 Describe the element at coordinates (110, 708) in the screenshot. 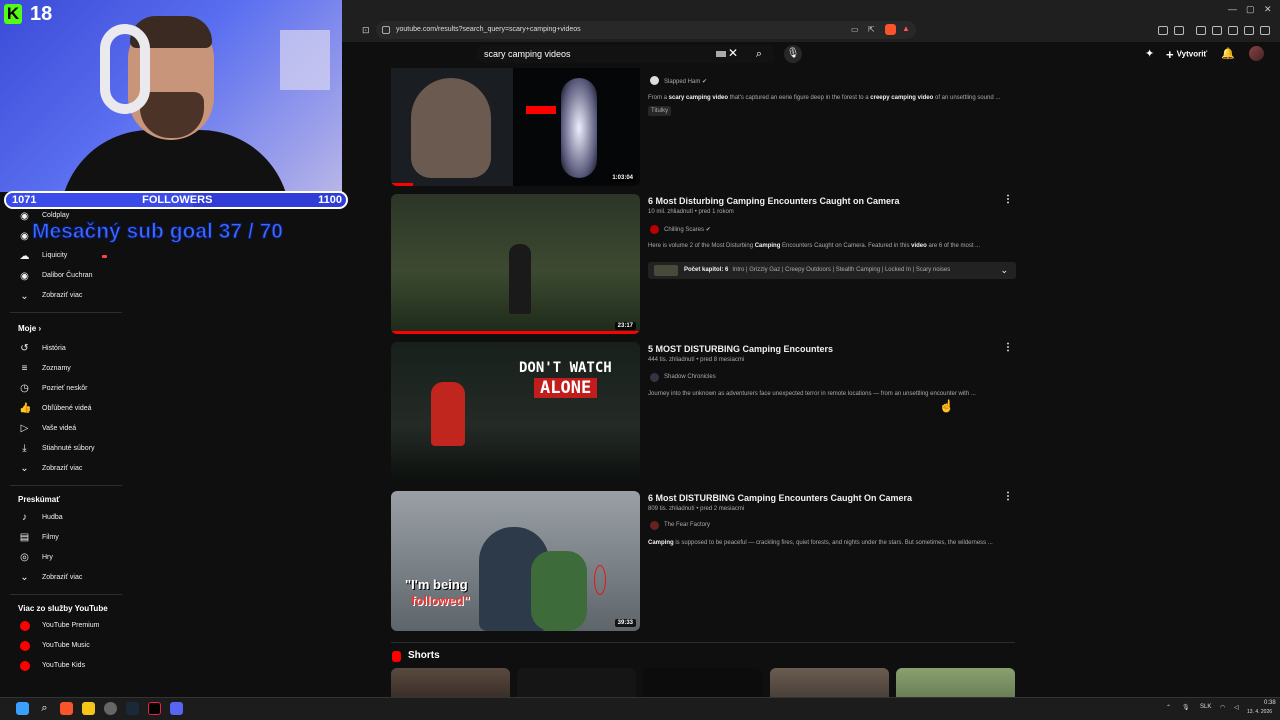

I see `settings-icon` at that location.